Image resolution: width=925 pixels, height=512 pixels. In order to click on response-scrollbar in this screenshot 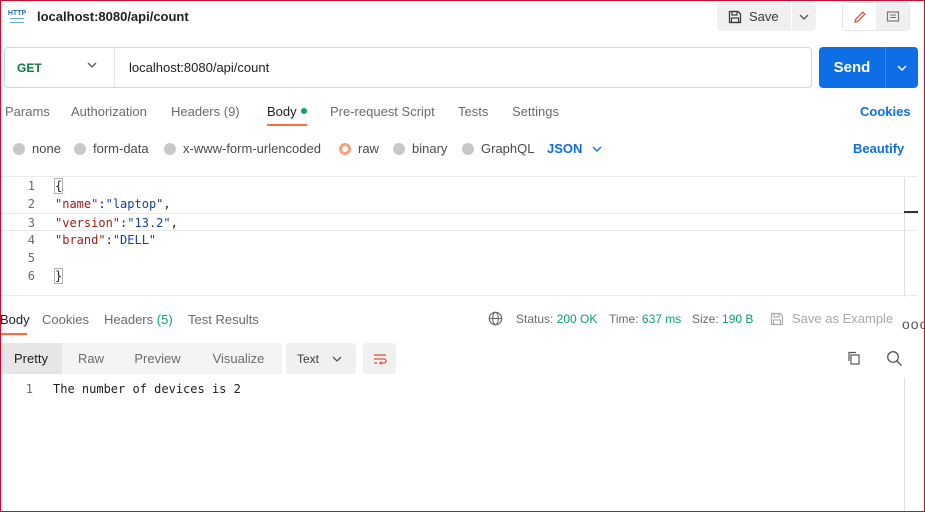, I will do `click(904, 445)`.